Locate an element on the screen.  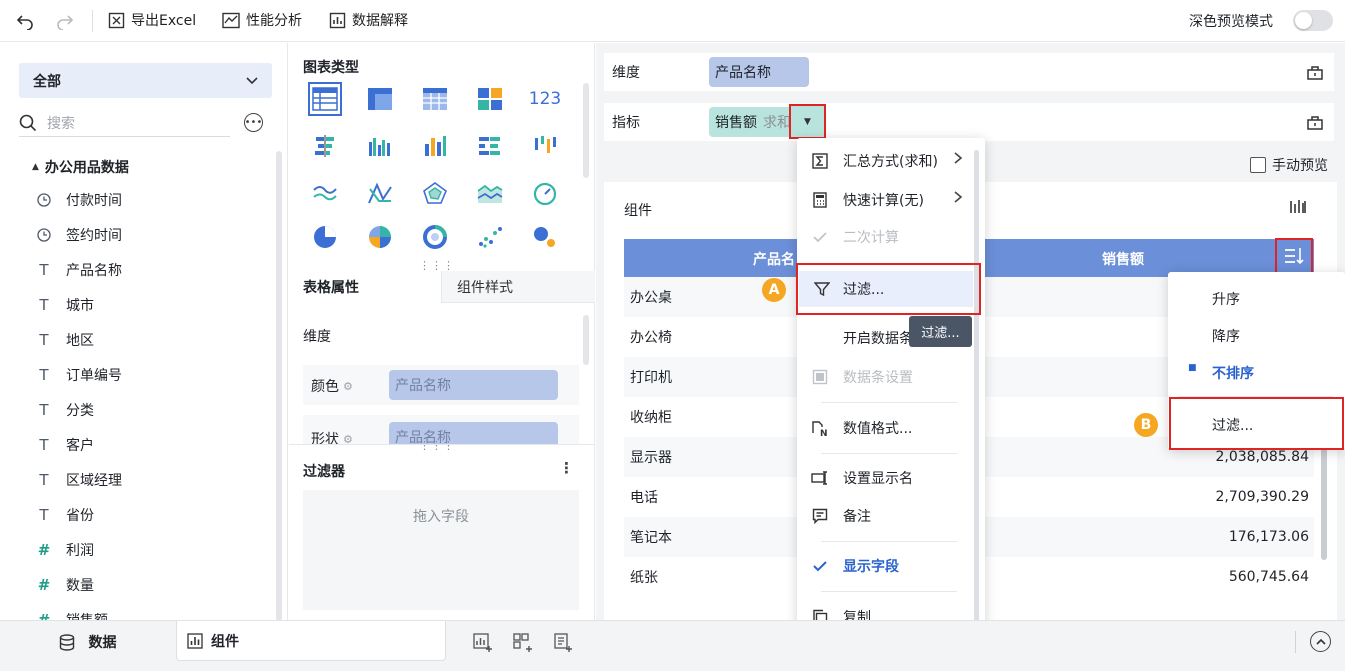
dataset-select: 全部 is located at coordinates (145, 80).